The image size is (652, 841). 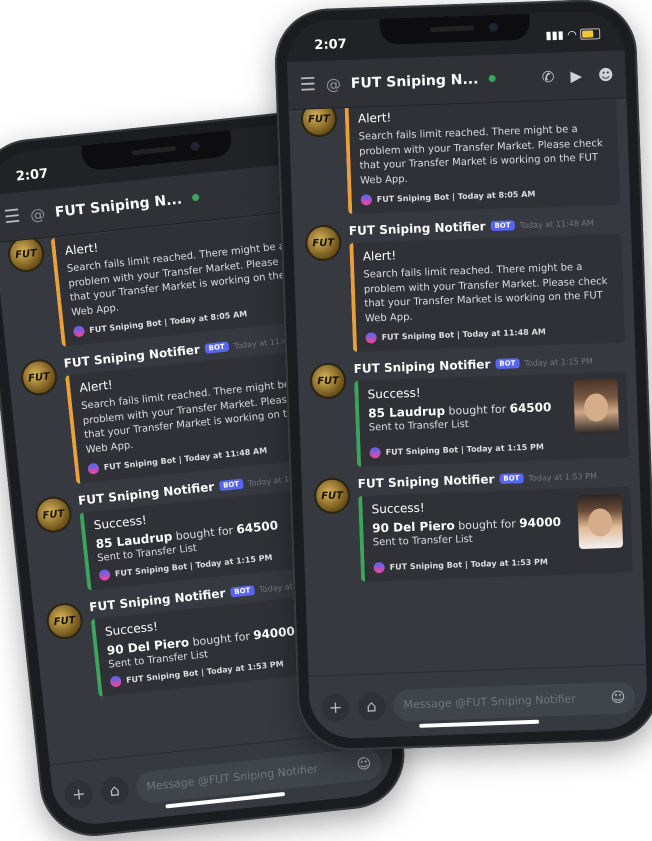 I want to click on embed-footer: FUT Sniping Bot | Today at 1:53 PM, so click(x=469, y=564).